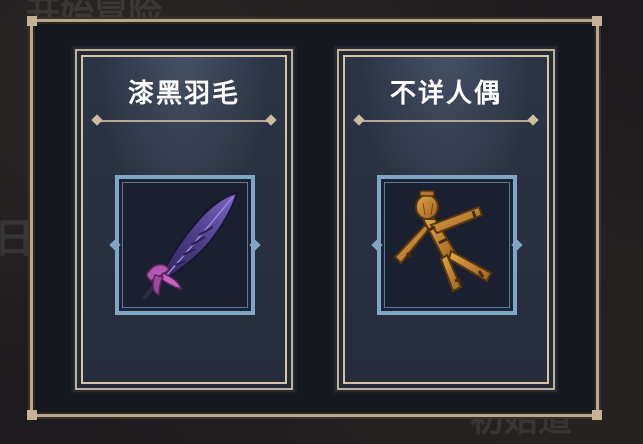  Describe the element at coordinates (445, 94) in the screenshot. I see `item-card-title: 不详人偶` at that location.